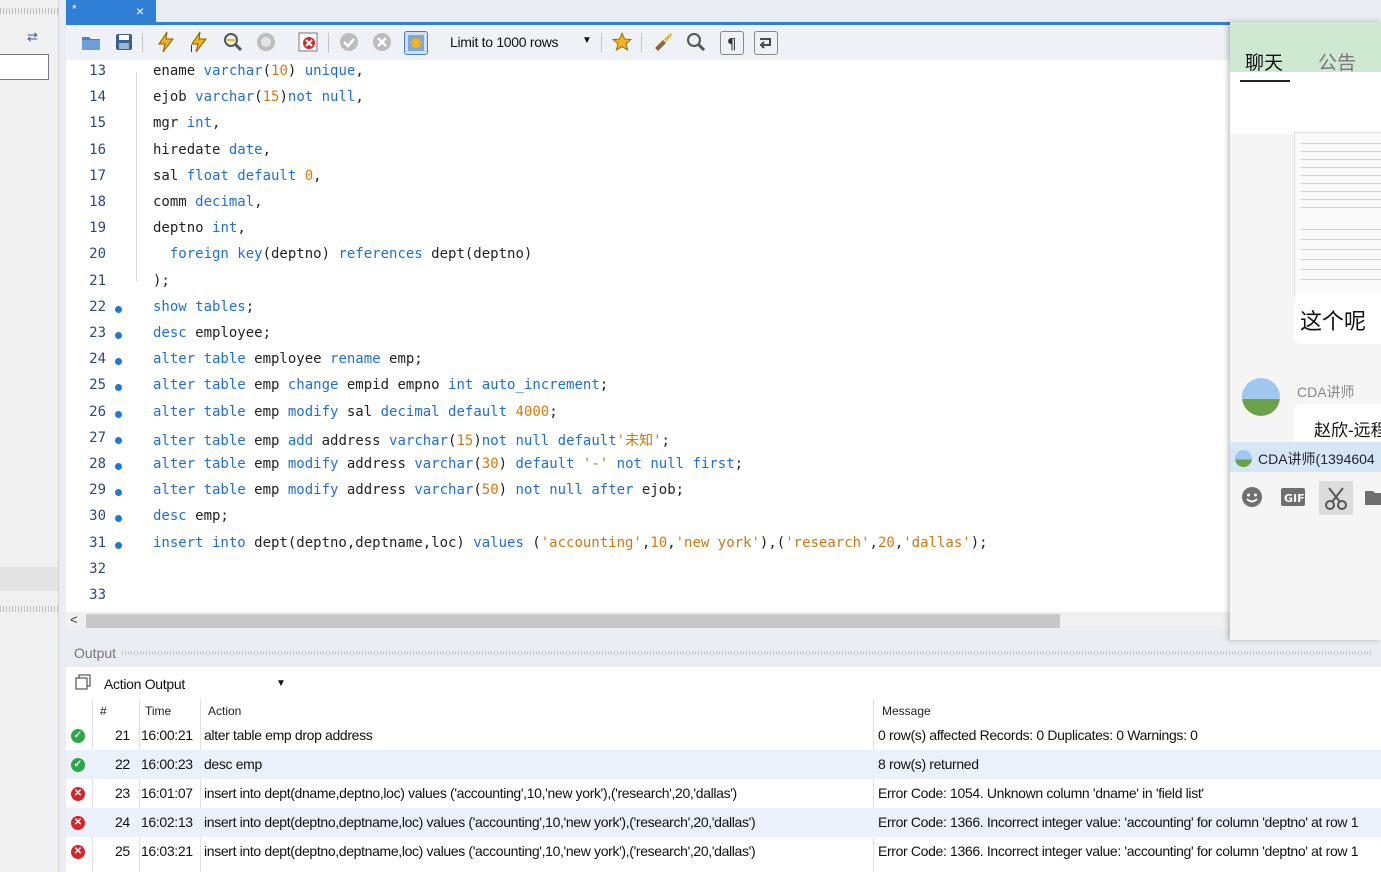 This screenshot has height=872, width=1381. What do you see at coordinates (1336, 498) in the screenshot?
I see `scissors-icon` at bounding box center [1336, 498].